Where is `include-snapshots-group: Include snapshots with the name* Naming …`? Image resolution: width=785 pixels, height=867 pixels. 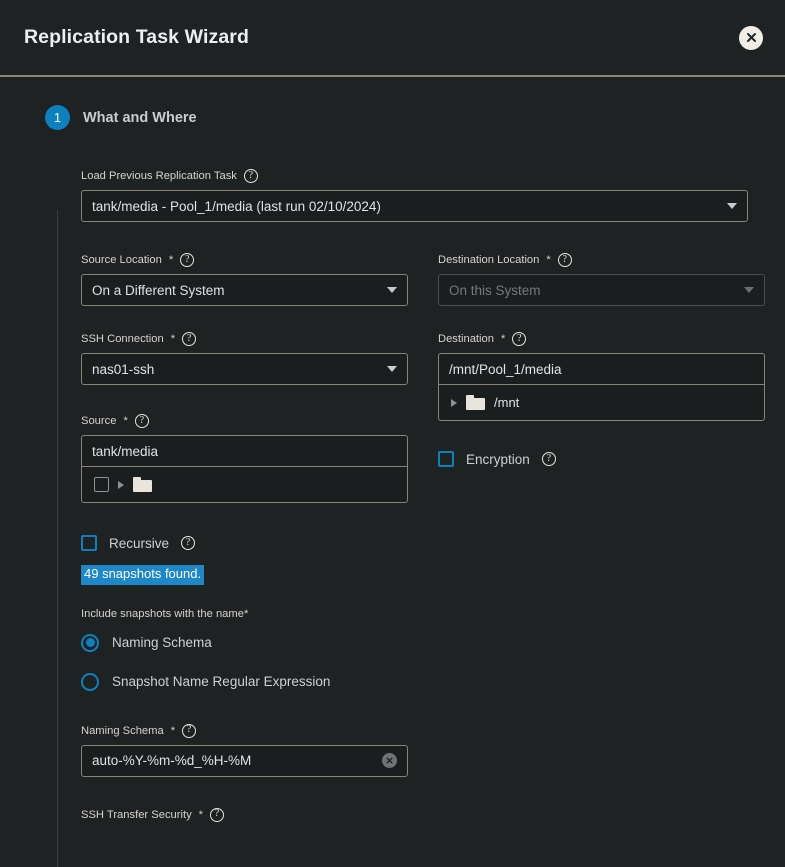
include-snapshots-group: Include snapshots with the name* Naming … is located at coordinates (244, 649).